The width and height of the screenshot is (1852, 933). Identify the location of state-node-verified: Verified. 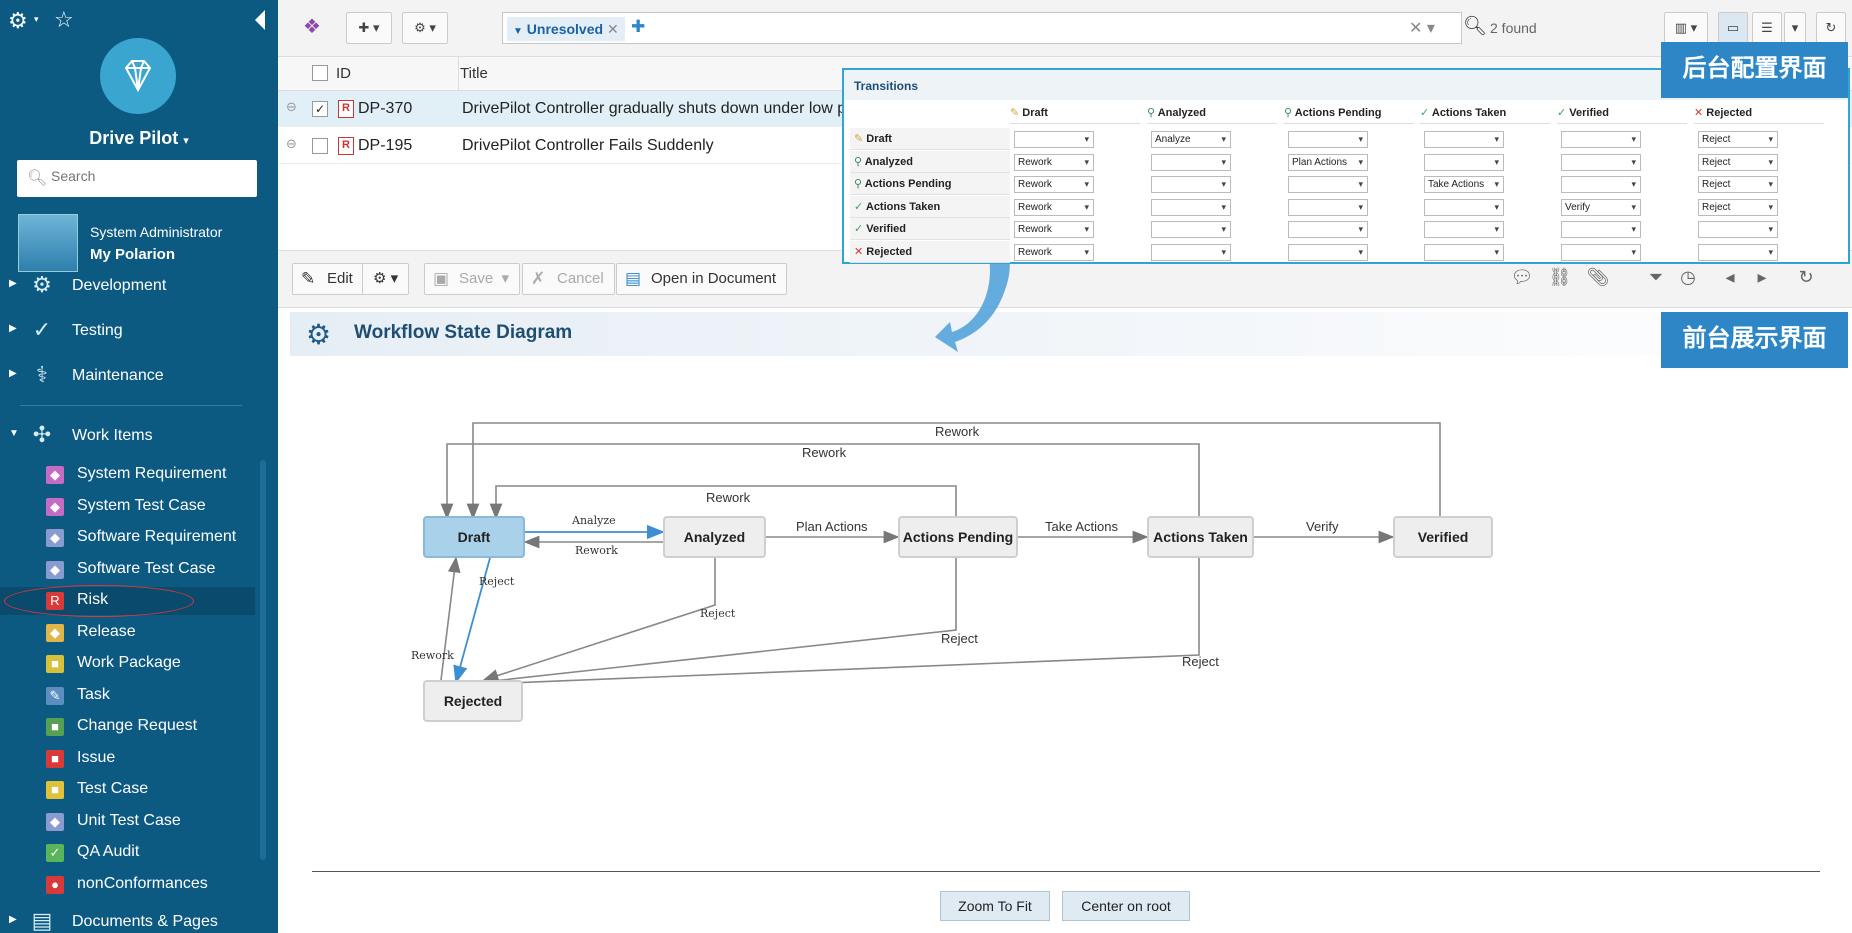
(1443, 537).